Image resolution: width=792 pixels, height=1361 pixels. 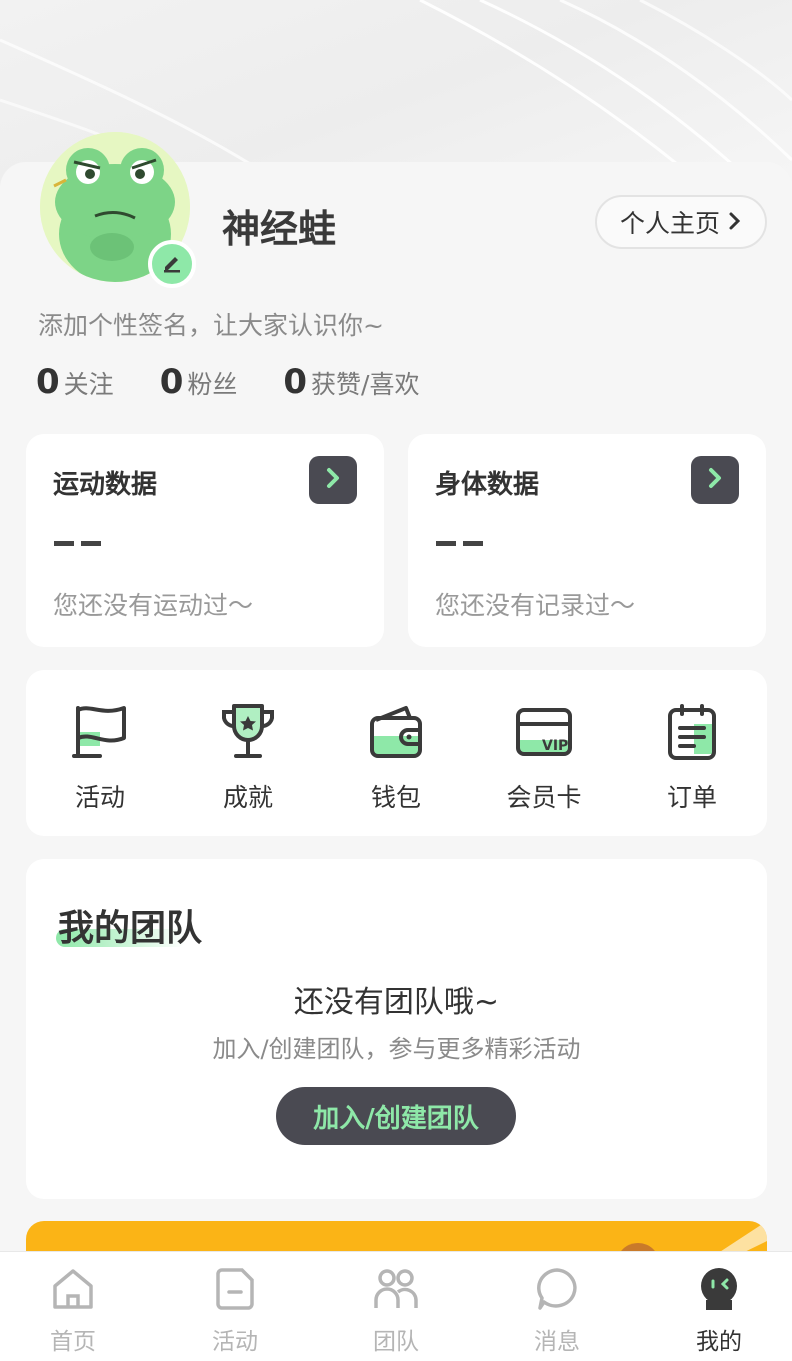 What do you see at coordinates (396, 1002) in the screenshot?
I see `team-empty-text: 还没有团队哦~` at bounding box center [396, 1002].